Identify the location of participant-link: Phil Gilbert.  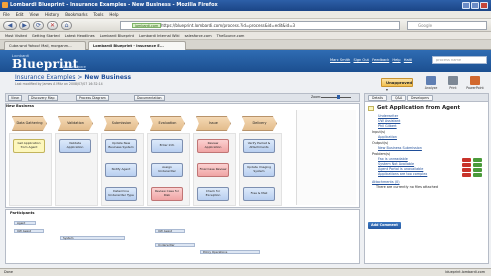
(387, 126).